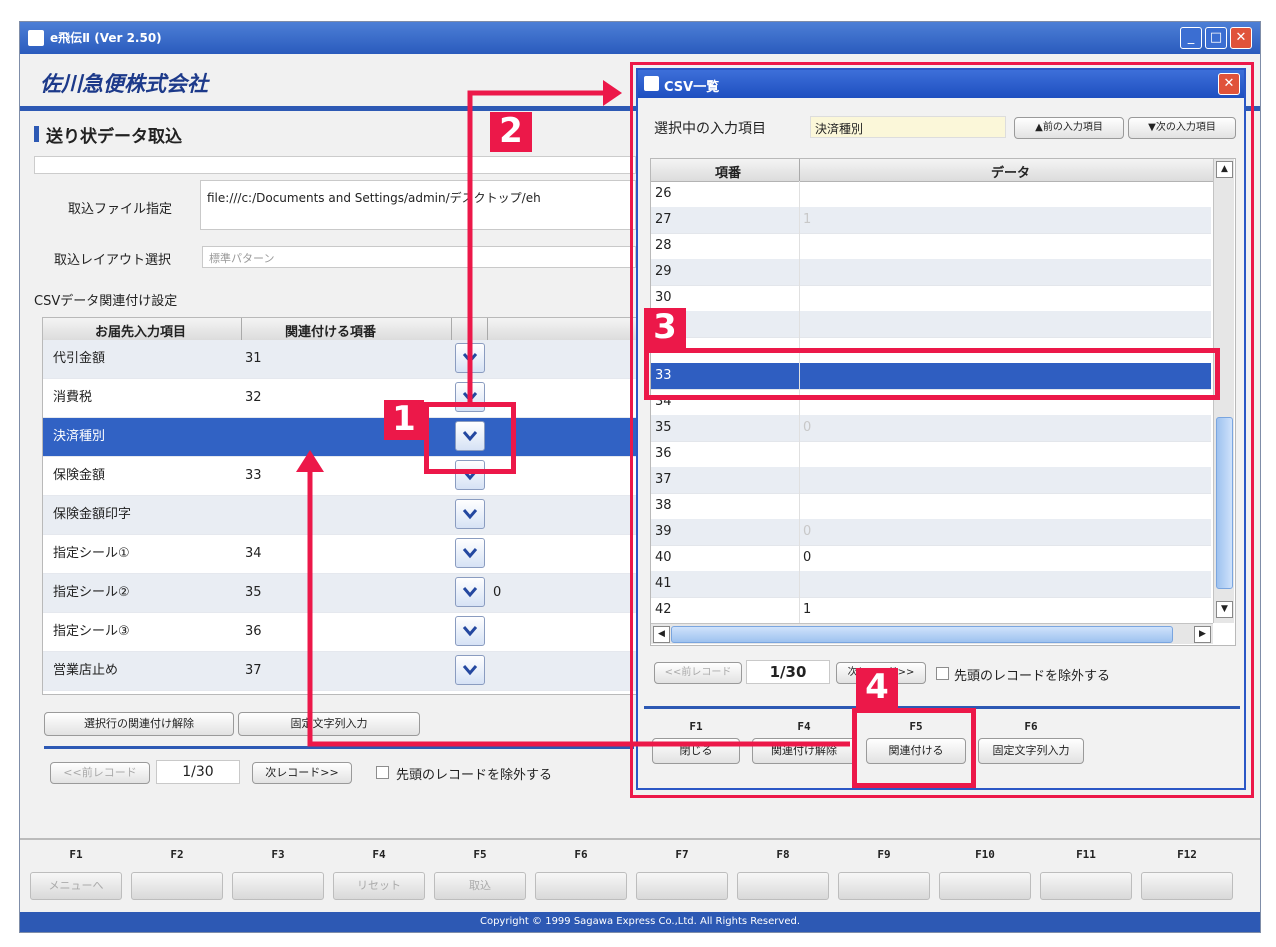 The height and width of the screenshot is (947, 1276). Describe the element at coordinates (1191, 38) in the screenshot. I see `minimize-button: _` at that location.